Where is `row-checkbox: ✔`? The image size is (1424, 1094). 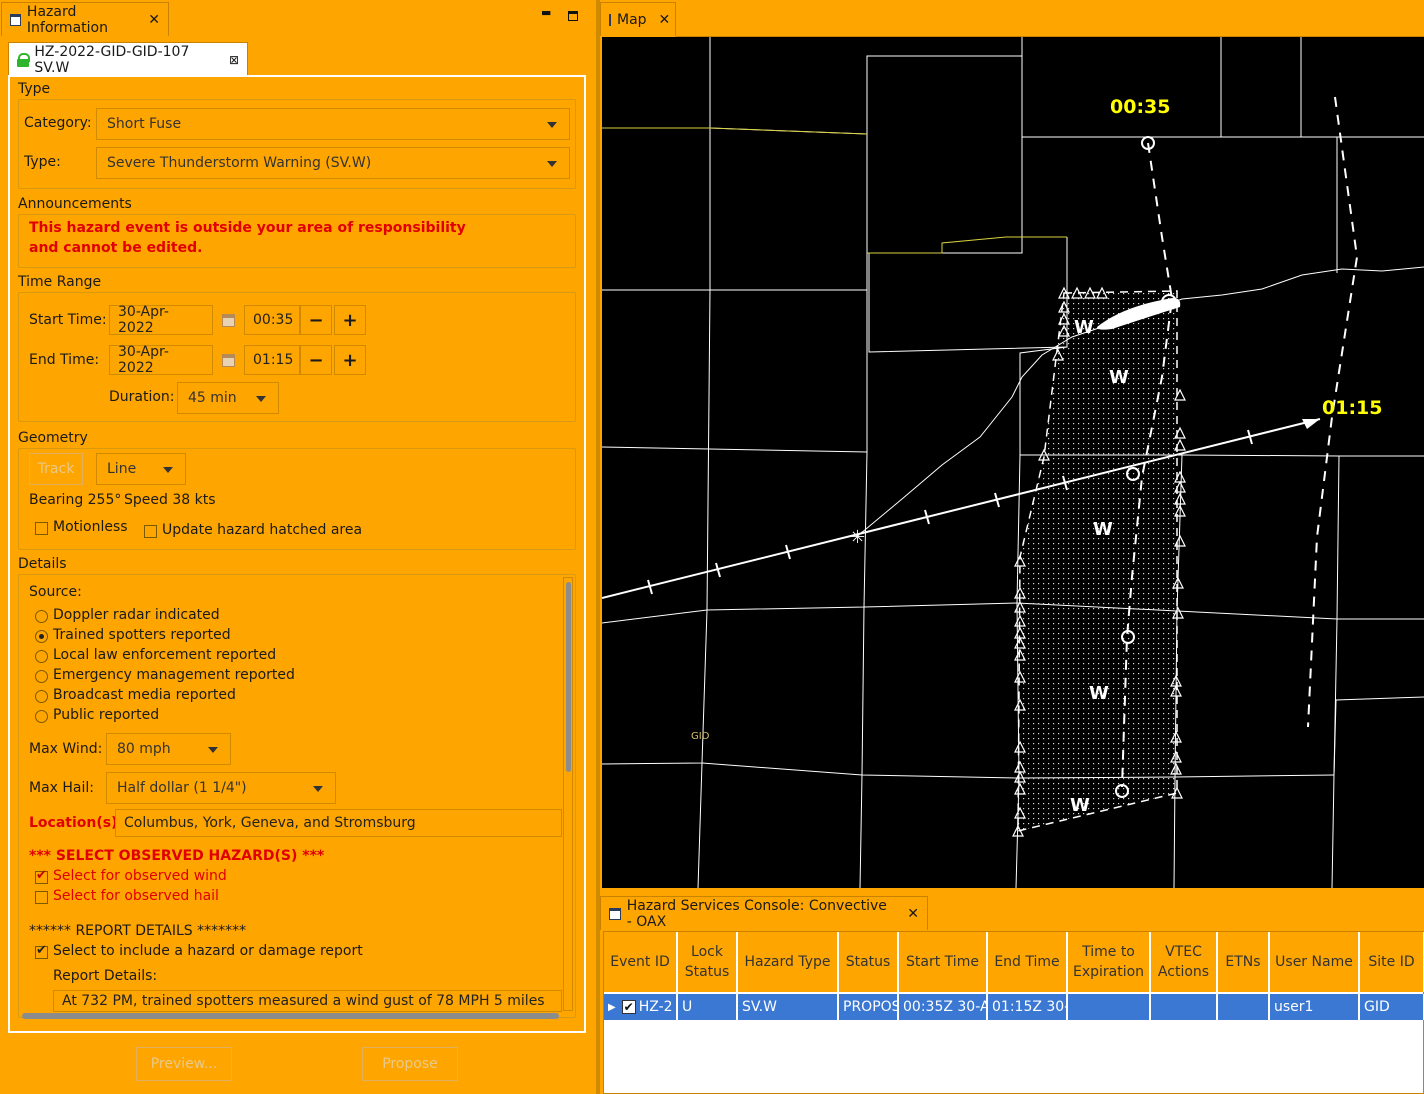
row-checkbox: ✔ is located at coordinates (628, 1007).